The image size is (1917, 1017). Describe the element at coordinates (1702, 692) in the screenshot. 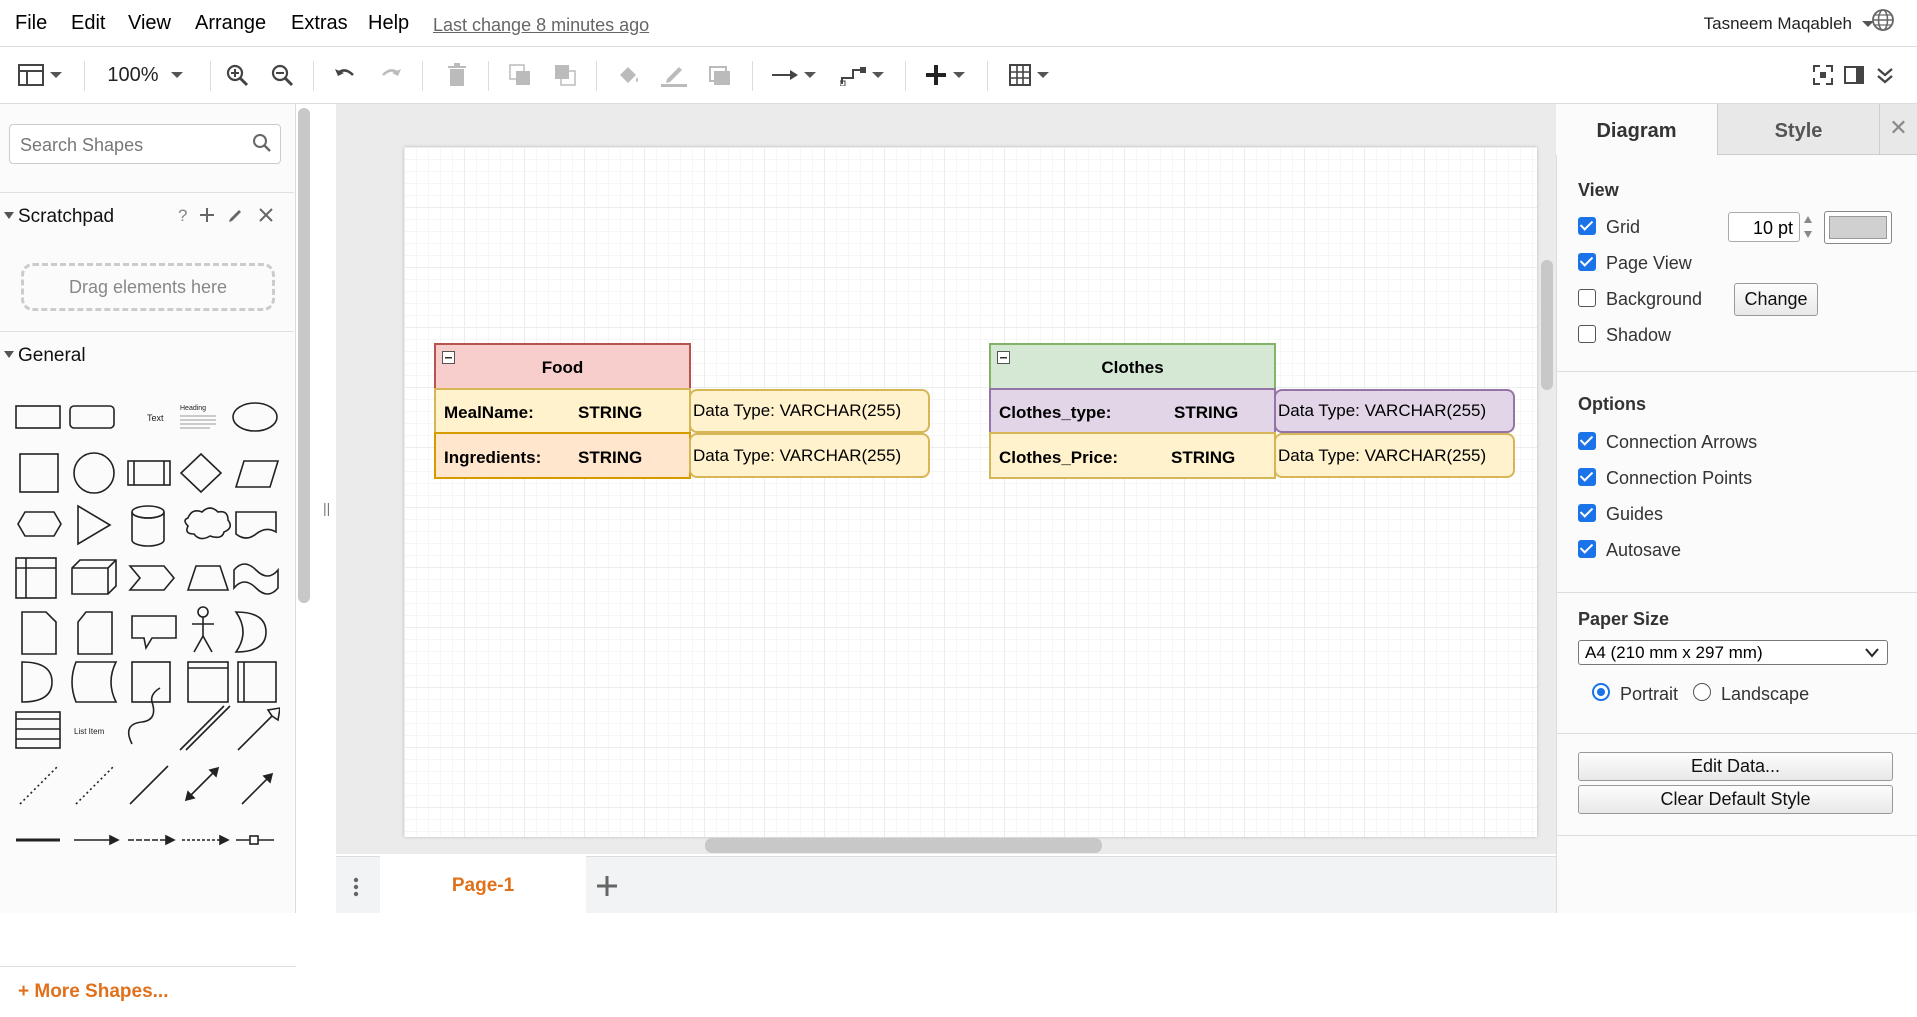

I see `landscape-radio` at that location.